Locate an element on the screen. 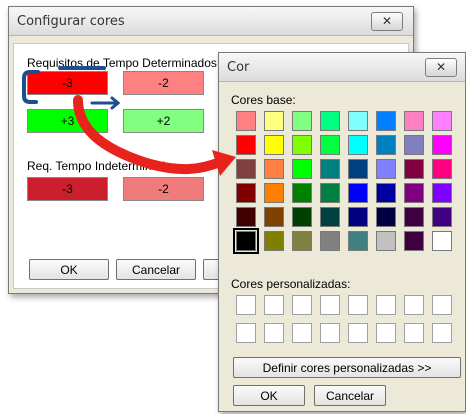  section-indeterminados-label: Req. Tempo Indeterminados is located at coordinates (102, 166).